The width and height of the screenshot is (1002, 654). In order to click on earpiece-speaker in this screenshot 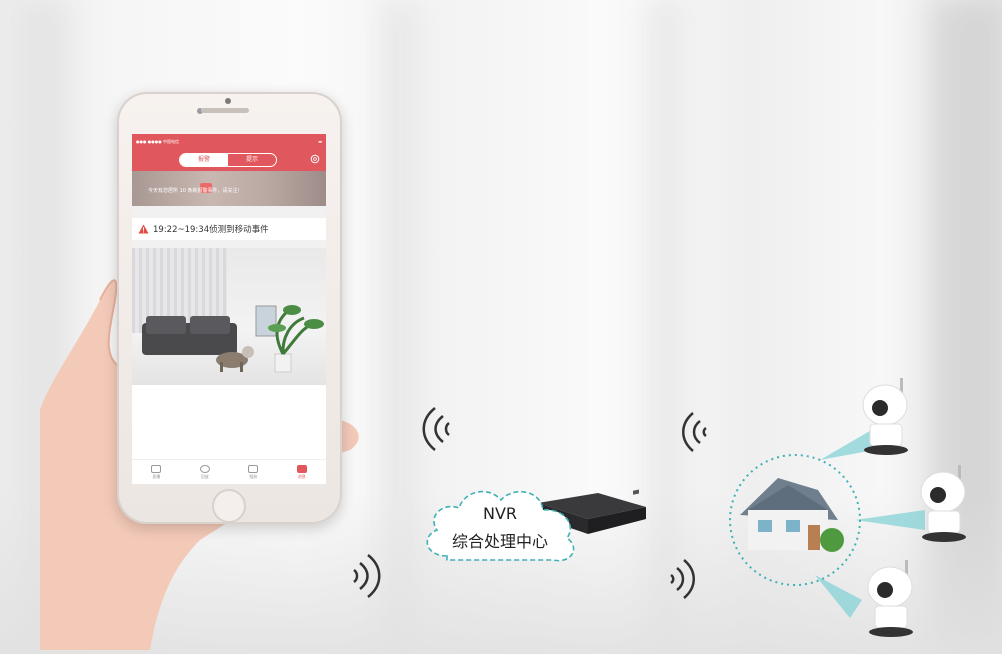, I will do `click(225, 110)`.